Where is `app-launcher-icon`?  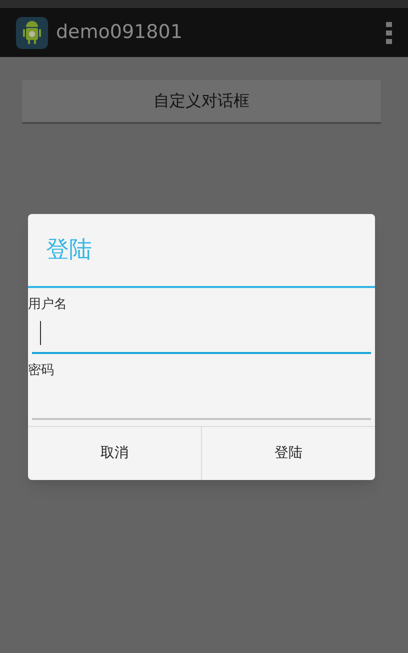 app-launcher-icon is located at coordinates (32, 32).